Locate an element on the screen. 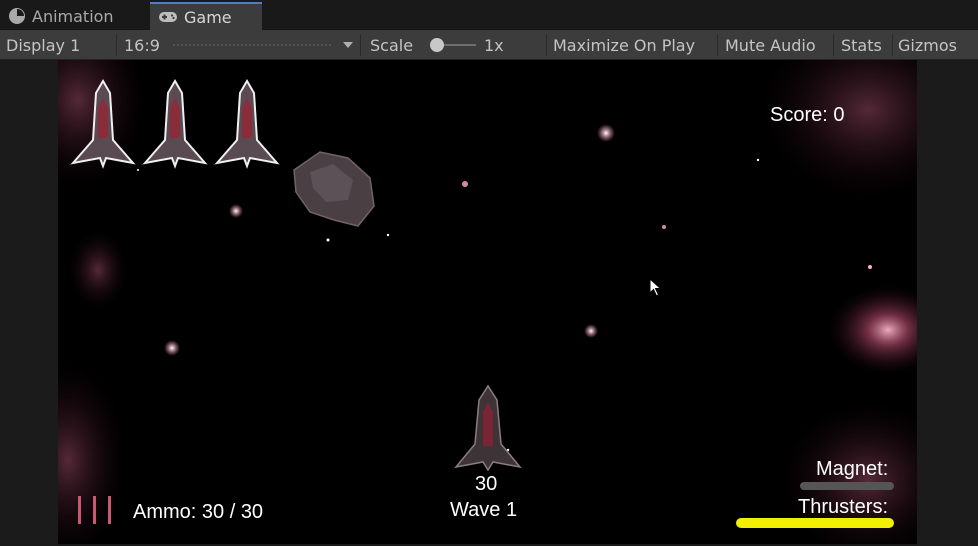 This screenshot has height=546, width=978. ammo-bars-icon is located at coordinates (97, 510).